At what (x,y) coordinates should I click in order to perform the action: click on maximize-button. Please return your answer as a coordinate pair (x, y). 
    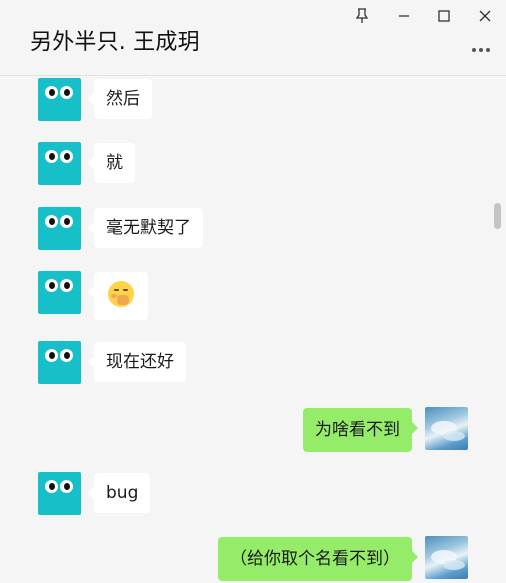
    Looking at the image, I should click on (444, 16).